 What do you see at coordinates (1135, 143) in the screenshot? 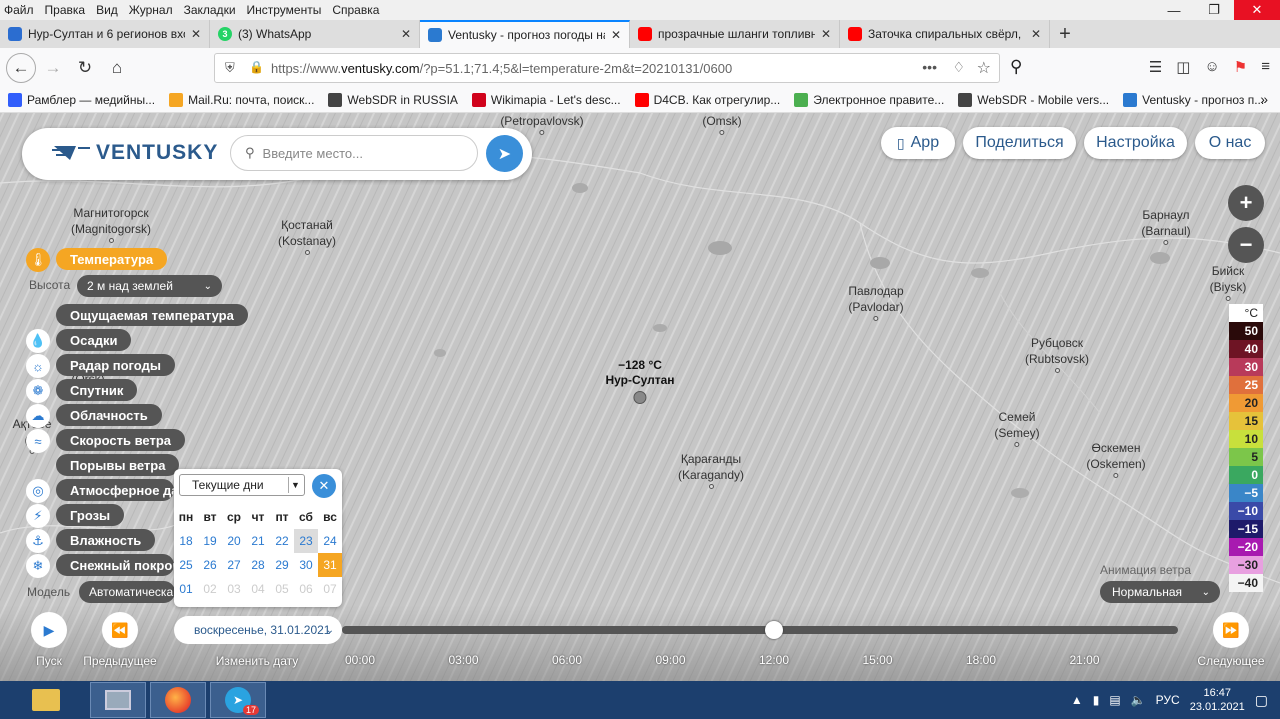
I see `settings-button: Настройка` at bounding box center [1135, 143].